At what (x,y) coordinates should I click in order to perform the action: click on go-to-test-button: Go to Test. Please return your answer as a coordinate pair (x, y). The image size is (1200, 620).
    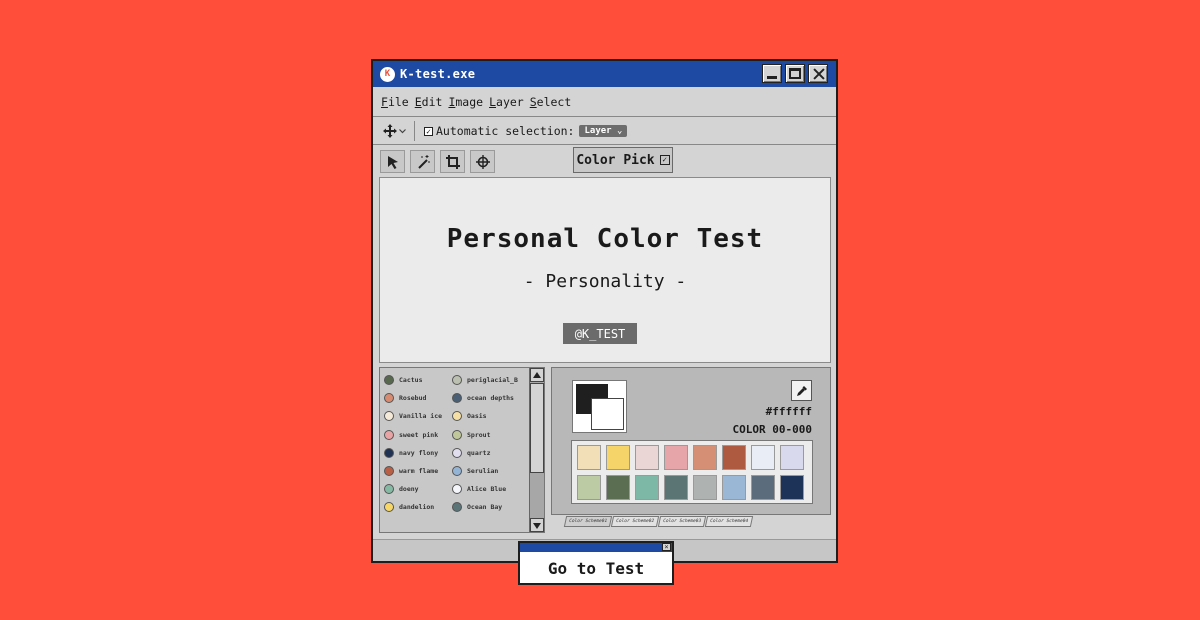
    Looking at the image, I should click on (596, 568).